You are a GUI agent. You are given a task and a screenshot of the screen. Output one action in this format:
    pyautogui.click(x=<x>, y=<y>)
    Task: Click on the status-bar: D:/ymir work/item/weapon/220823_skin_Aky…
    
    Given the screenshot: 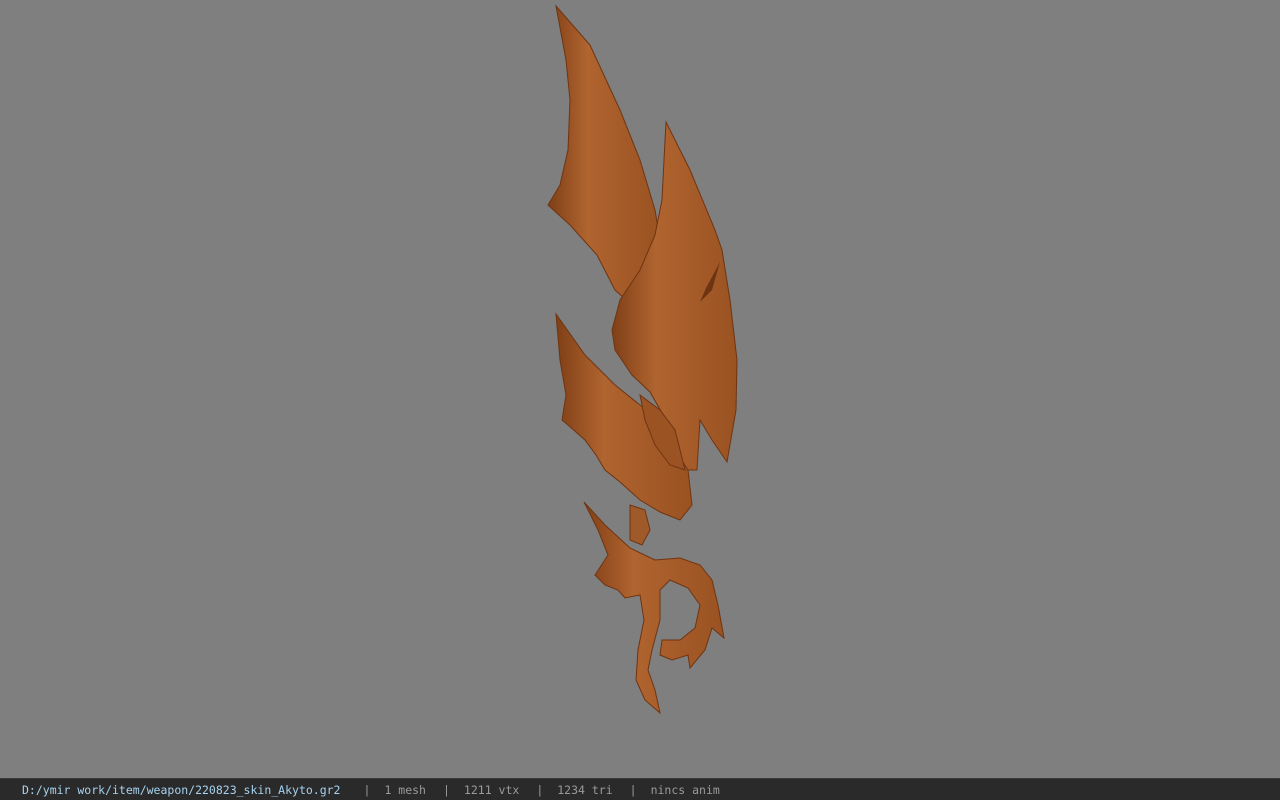 What is the action you would take?
    pyautogui.click(x=640, y=789)
    